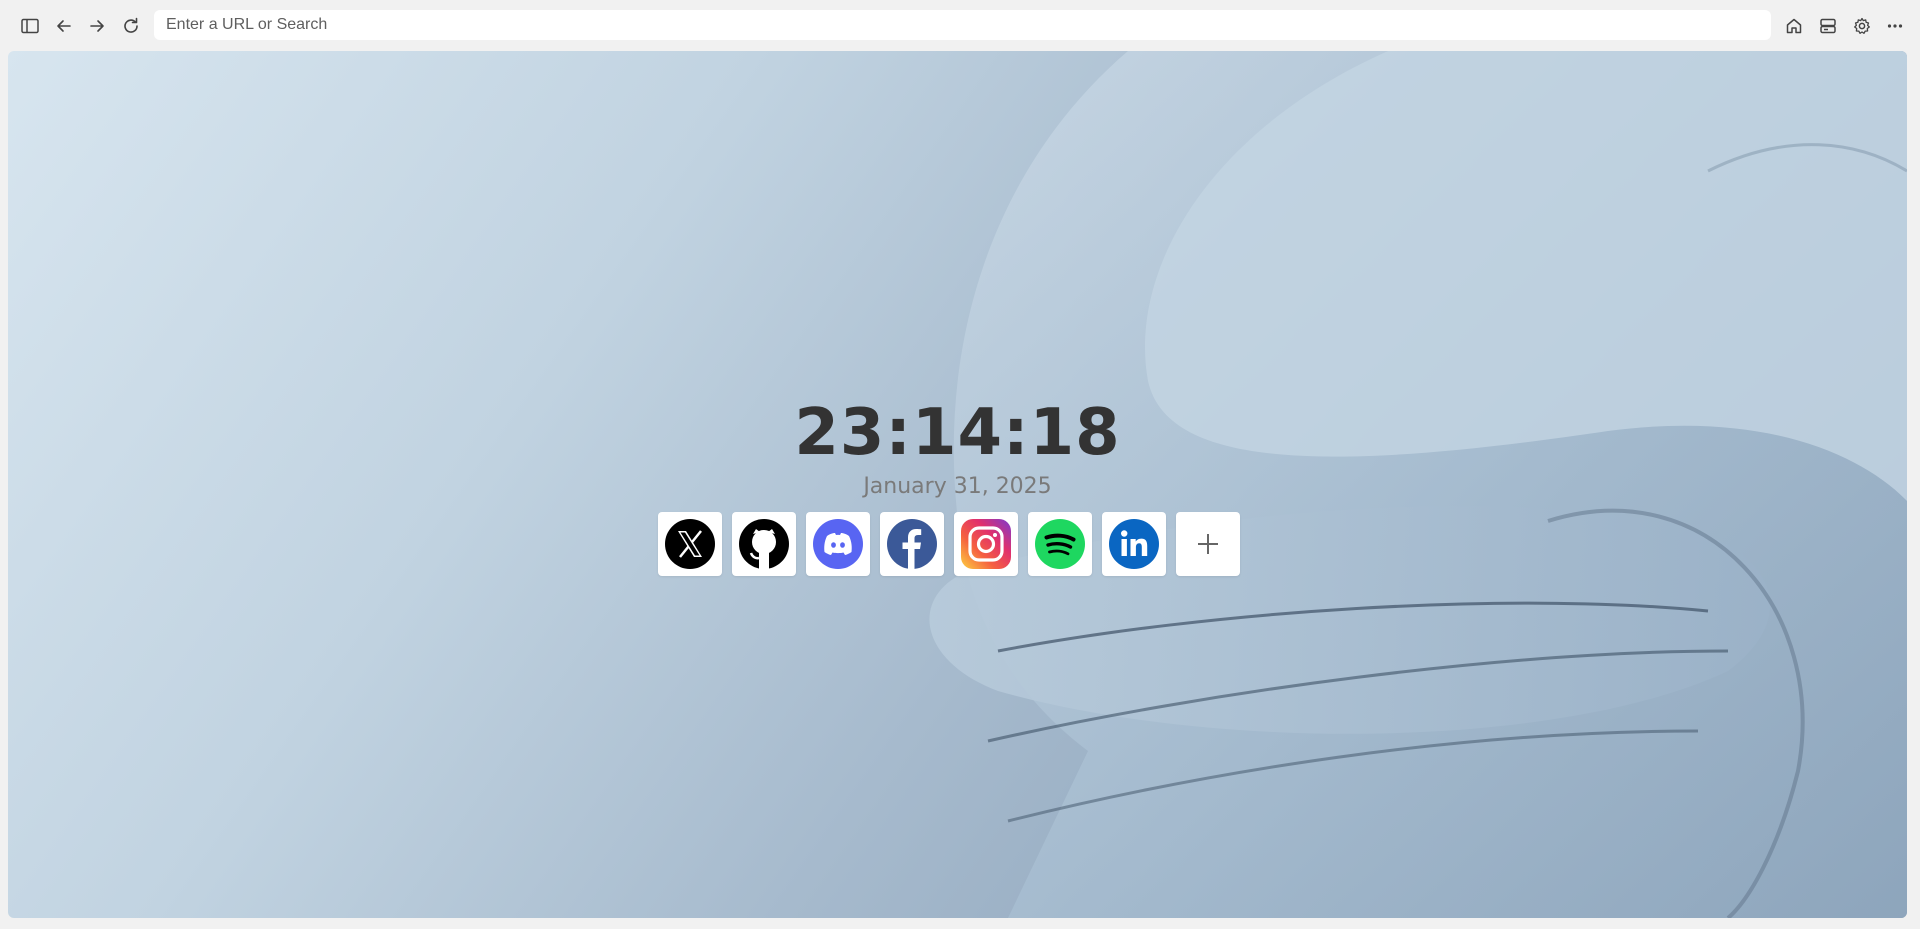  What do you see at coordinates (957, 433) in the screenshot?
I see `clock-time: 23:14:18` at bounding box center [957, 433].